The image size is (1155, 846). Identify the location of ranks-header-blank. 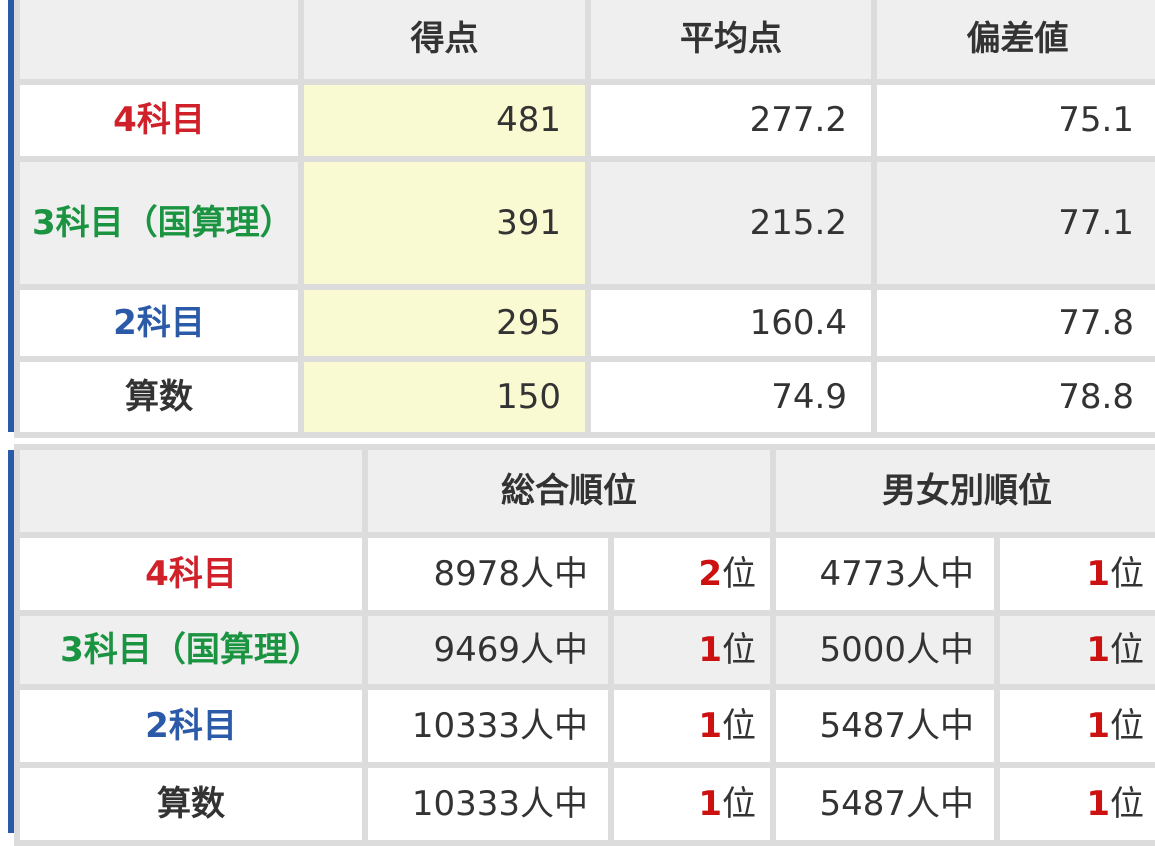
(191, 491).